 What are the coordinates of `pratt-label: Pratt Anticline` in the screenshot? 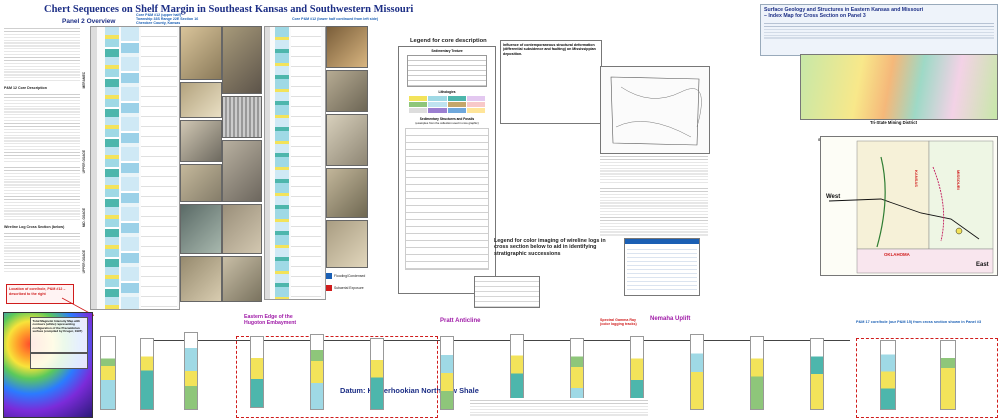 It's located at (460, 321).